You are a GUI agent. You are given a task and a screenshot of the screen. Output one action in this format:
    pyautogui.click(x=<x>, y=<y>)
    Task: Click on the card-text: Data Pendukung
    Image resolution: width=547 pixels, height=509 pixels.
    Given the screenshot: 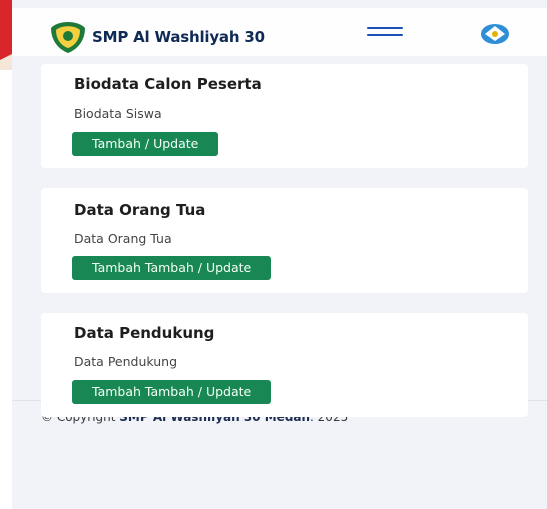 What is the action you would take?
    pyautogui.click(x=126, y=361)
    